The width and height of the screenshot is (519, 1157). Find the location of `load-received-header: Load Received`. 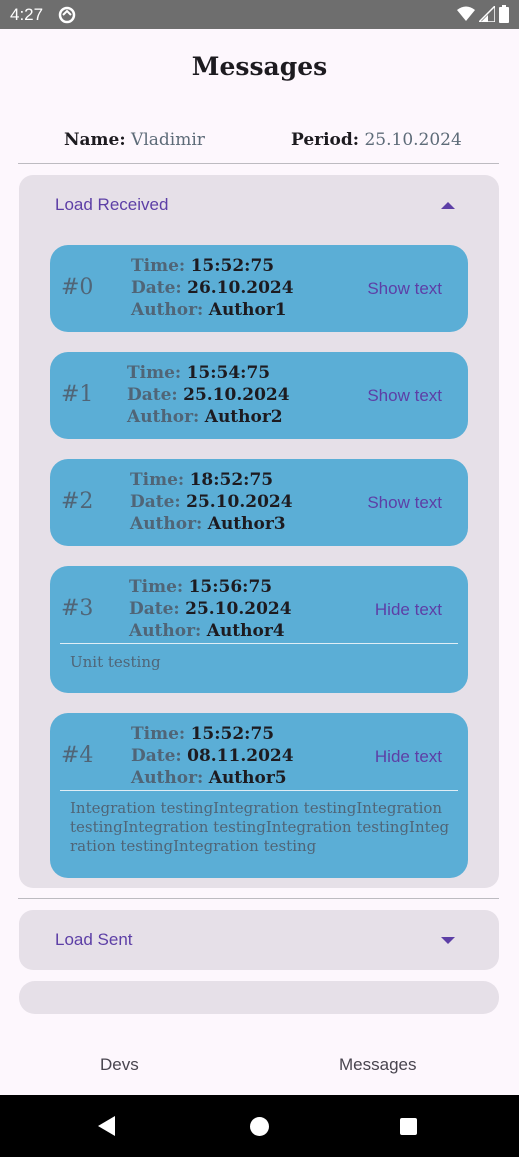

load-received-header: Load Received is located at coordinates (259, 205).